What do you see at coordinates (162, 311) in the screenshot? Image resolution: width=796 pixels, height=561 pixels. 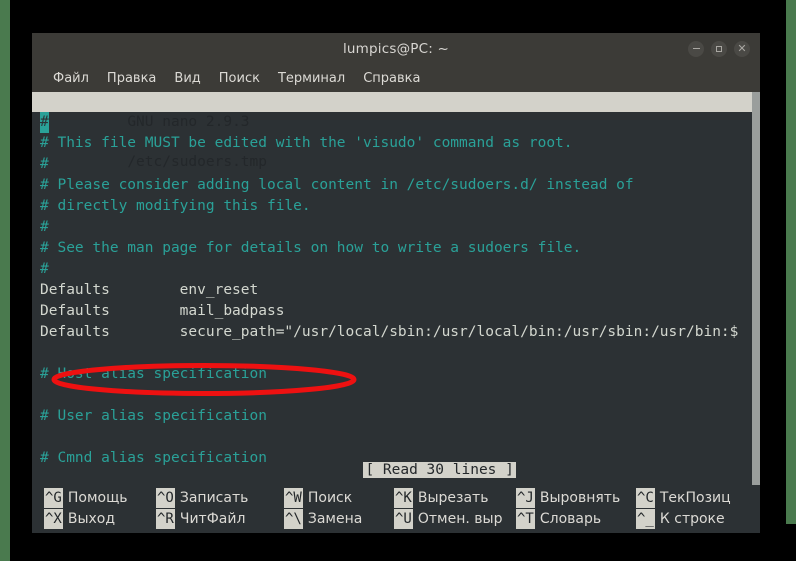 I see `nano-line-text: Defaults mail_badpass` at bounding box center [162, 311].